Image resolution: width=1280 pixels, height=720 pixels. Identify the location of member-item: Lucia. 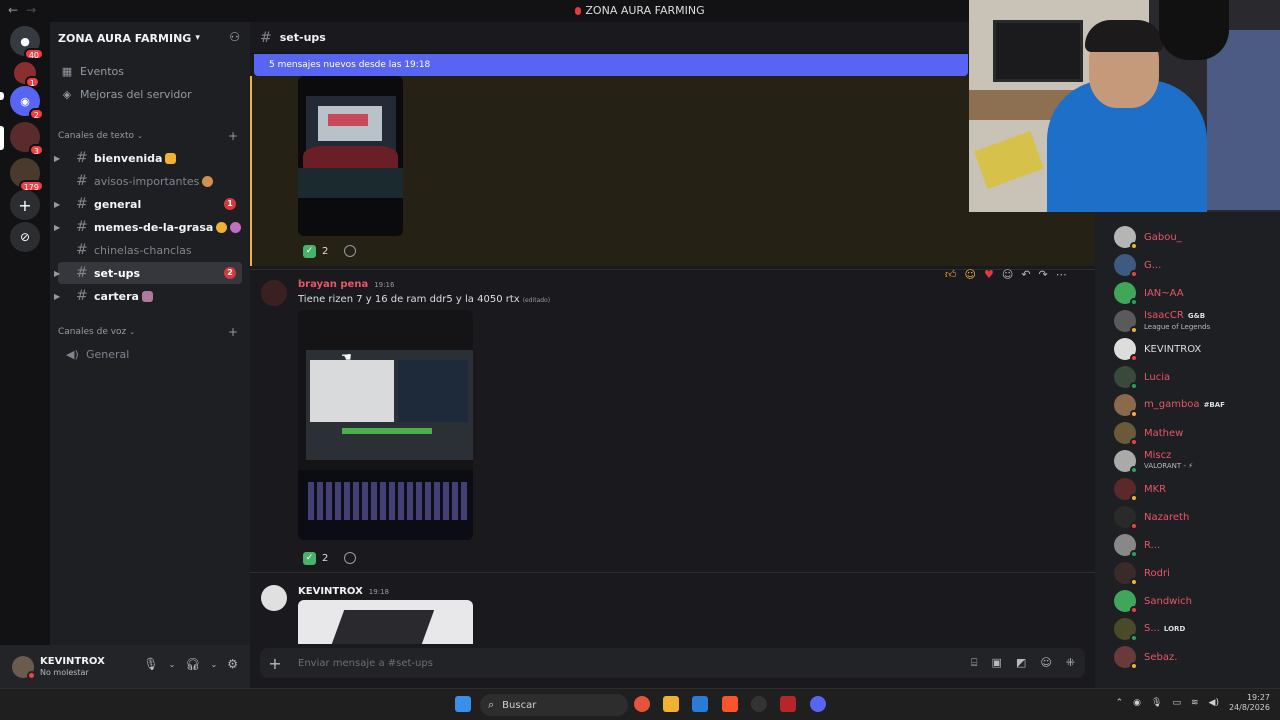
(1142, 378).